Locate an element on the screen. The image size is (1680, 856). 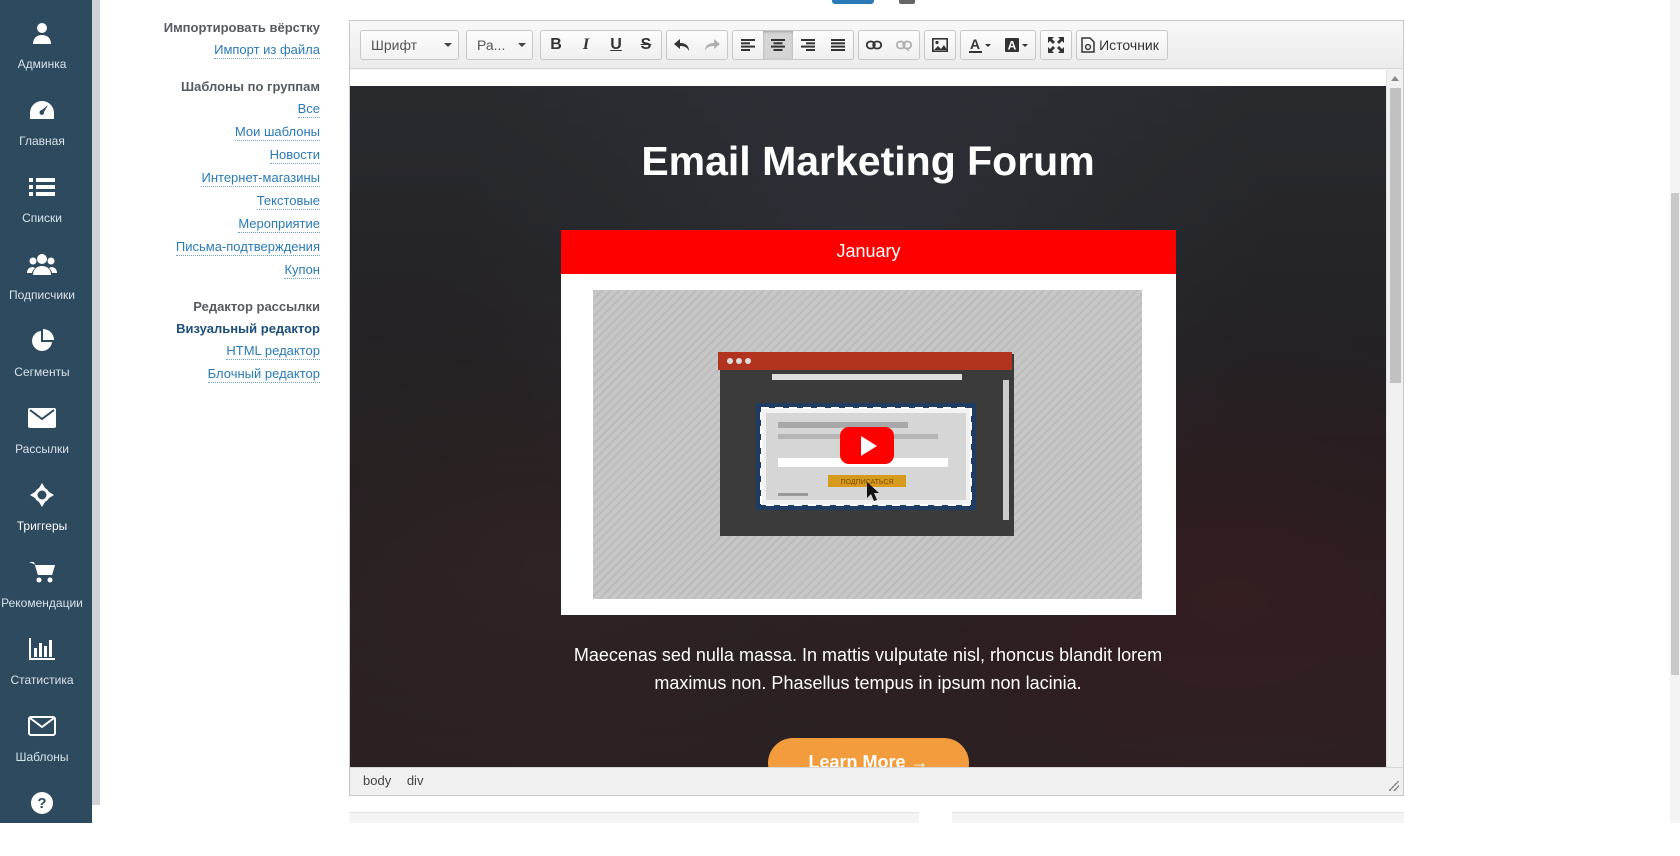
envelope-outline-icon is located at coordinates (42, 726).